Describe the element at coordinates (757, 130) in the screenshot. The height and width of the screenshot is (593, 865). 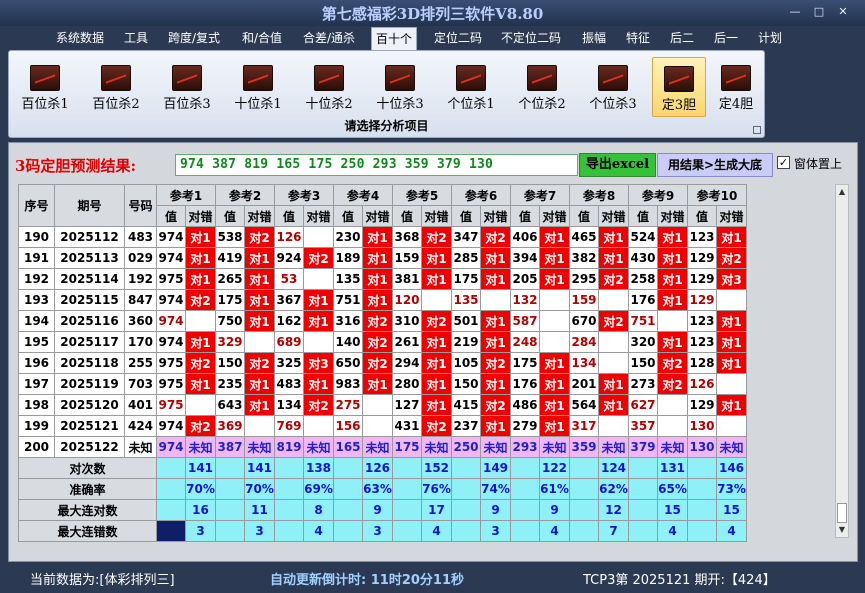
I see `dialog-launcher-icon` at that location.